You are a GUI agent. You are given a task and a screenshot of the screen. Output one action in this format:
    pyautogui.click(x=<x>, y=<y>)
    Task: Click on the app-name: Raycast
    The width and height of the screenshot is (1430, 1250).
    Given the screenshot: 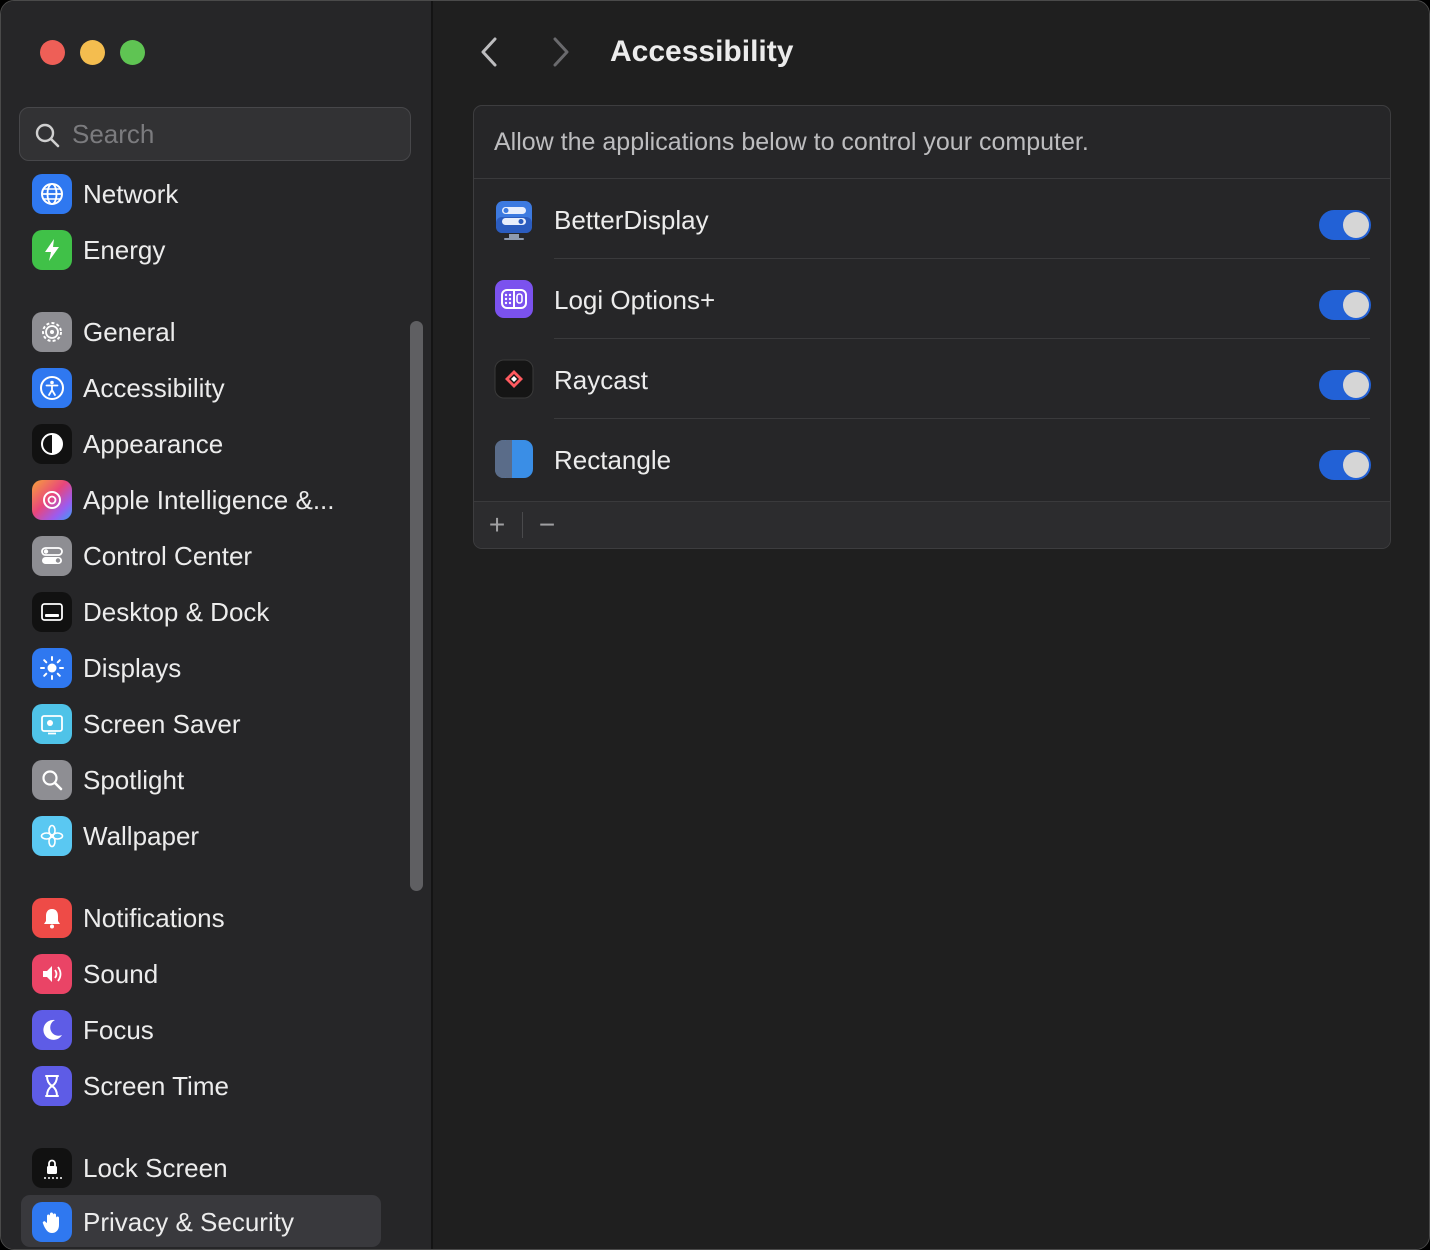 What is the action you would take?
    pyautogui.click(x=601, y=380)
    